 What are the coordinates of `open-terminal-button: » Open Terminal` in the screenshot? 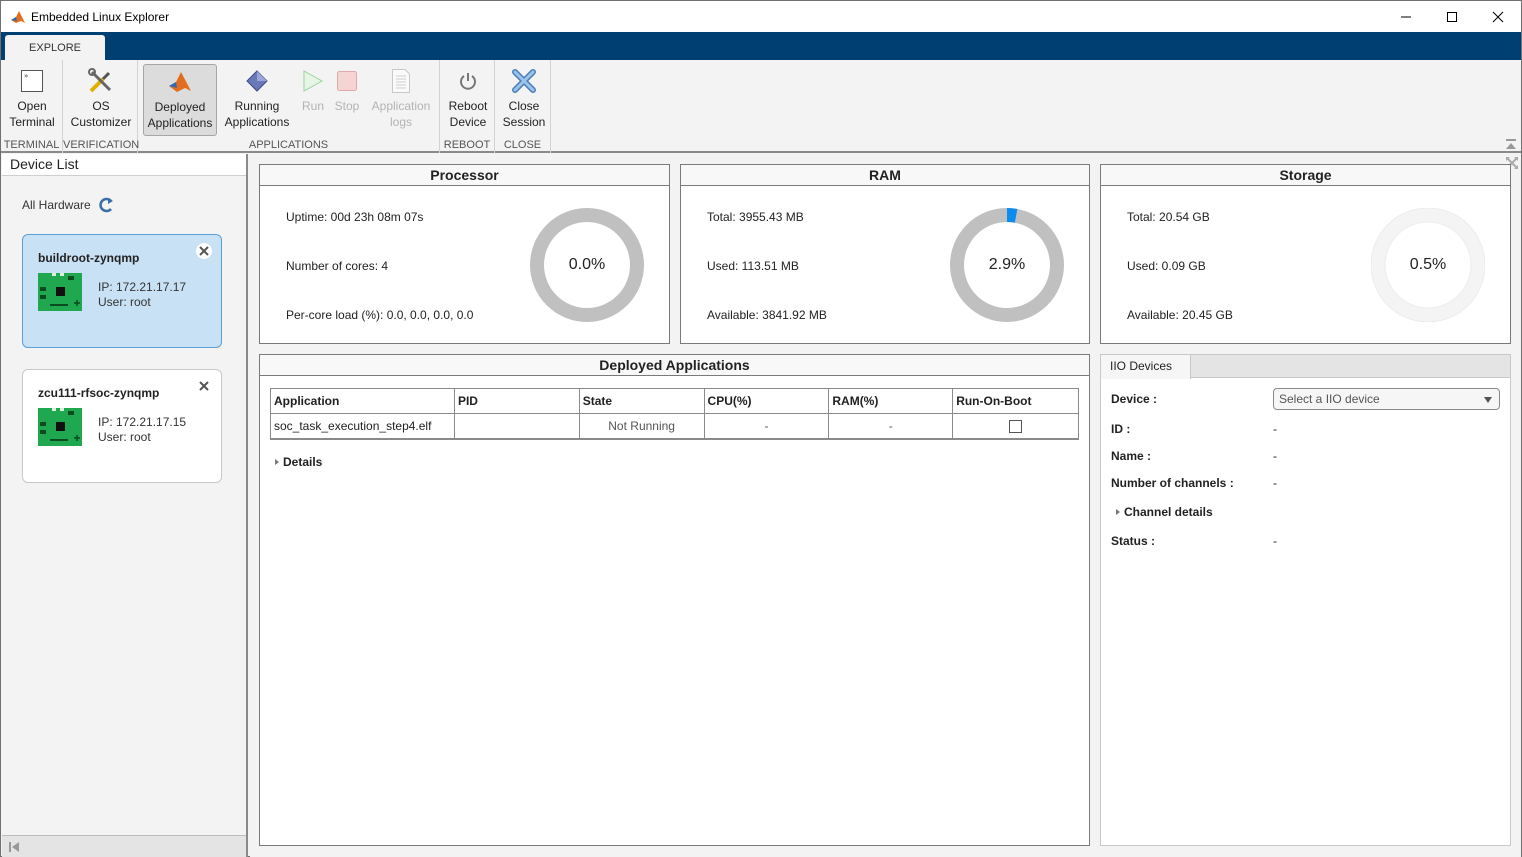 It's located at (32, 100).